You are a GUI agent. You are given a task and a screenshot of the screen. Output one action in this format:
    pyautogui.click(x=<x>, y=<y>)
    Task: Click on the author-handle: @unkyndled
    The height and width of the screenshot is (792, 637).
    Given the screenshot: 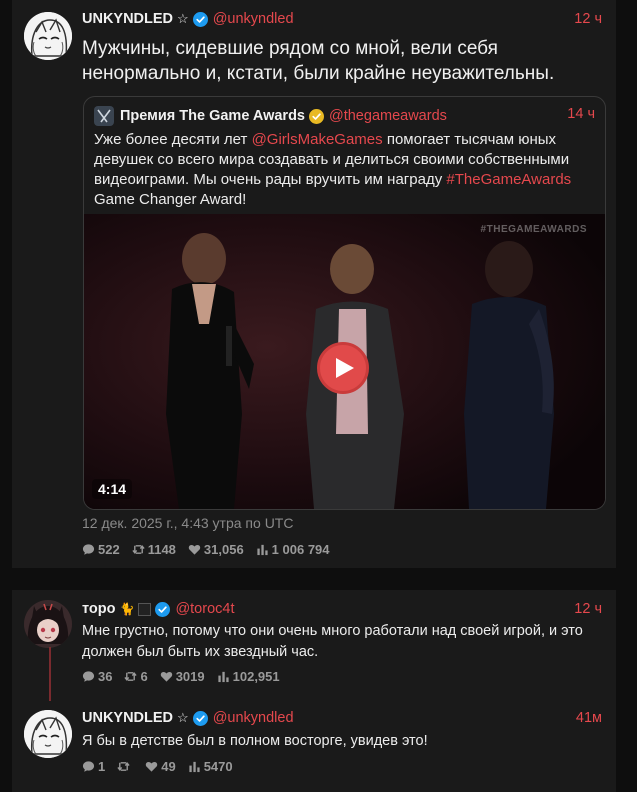 What is the action you would take?
    pyautogui.click(x=253, y=19)
    